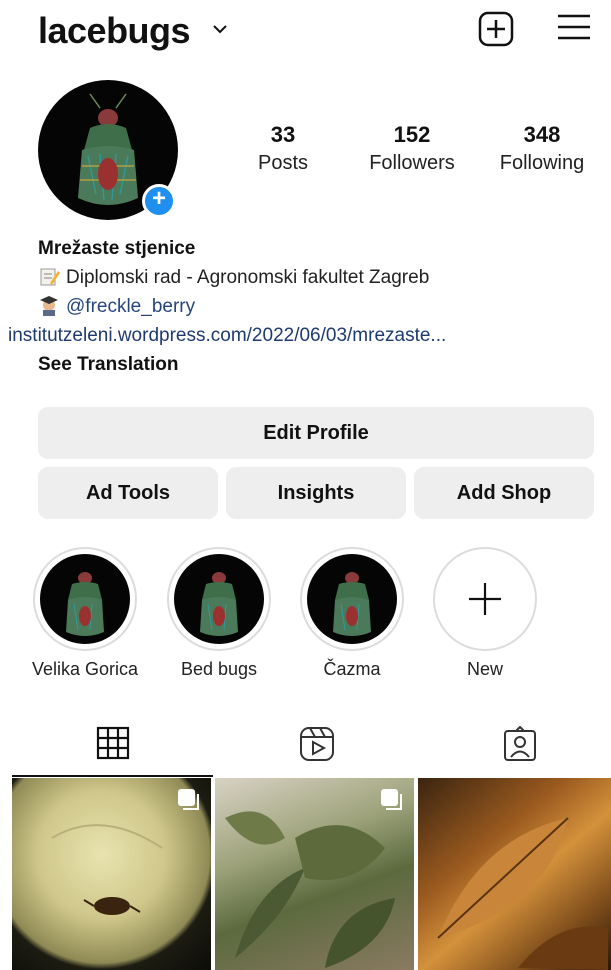  Describe the element at coordinates (522, 893) in the screenshot. I see `autumn-leaf-image` at that location.